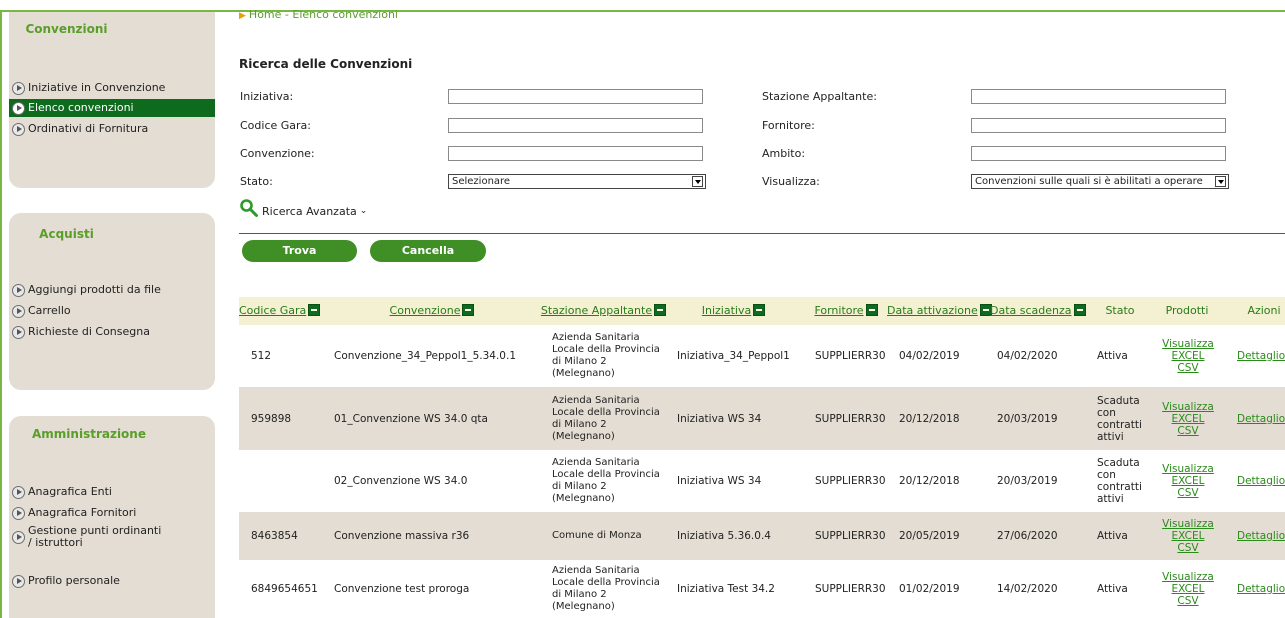 The height and width of the screenshot is (618, 1285). I want to click on cell-codice-gara: 6849654651, so click(284, 589).